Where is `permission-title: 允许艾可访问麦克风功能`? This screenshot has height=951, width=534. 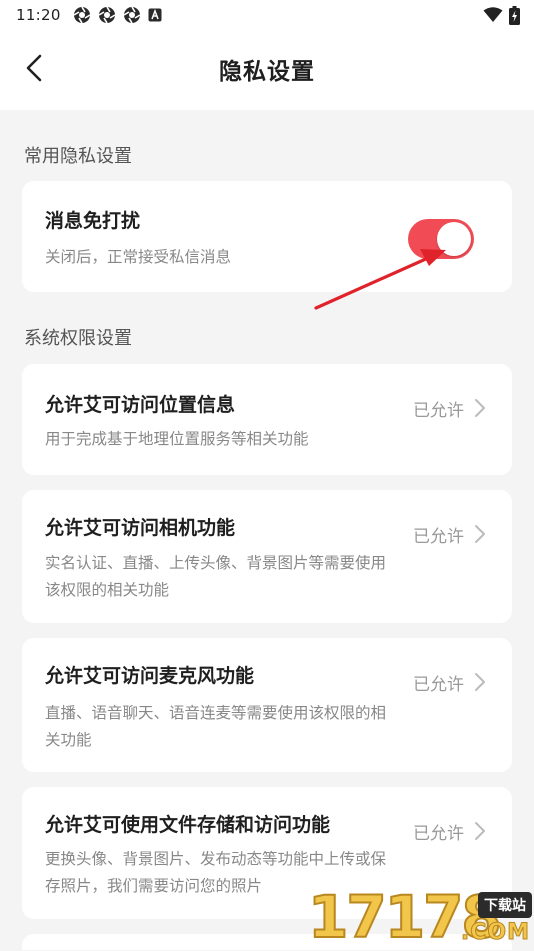
permission-title: 允许艾可访问麦克风功能 is located at coordinates (150, 676).